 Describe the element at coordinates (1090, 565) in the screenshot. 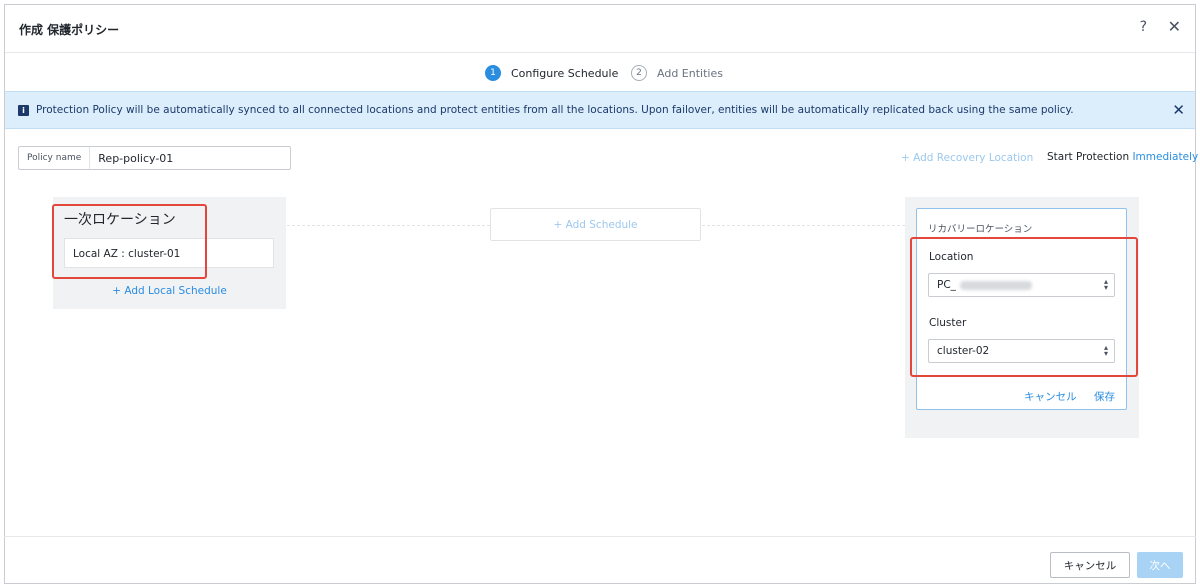

I see `cancel-button: キャンセル` at that location.